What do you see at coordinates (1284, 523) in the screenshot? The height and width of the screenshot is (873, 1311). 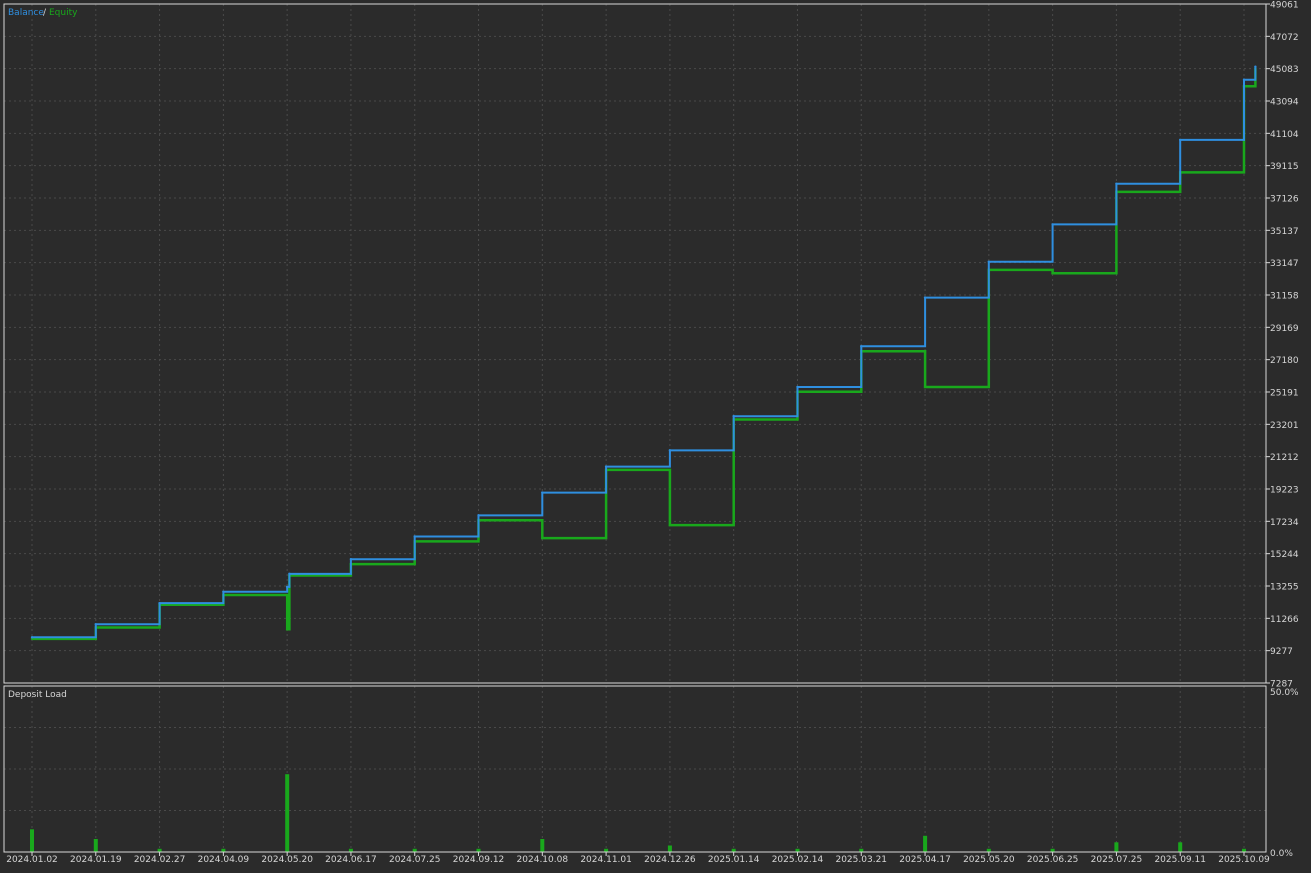 I see `y-tick-label: 17234` at bounding box center [1284, 523].